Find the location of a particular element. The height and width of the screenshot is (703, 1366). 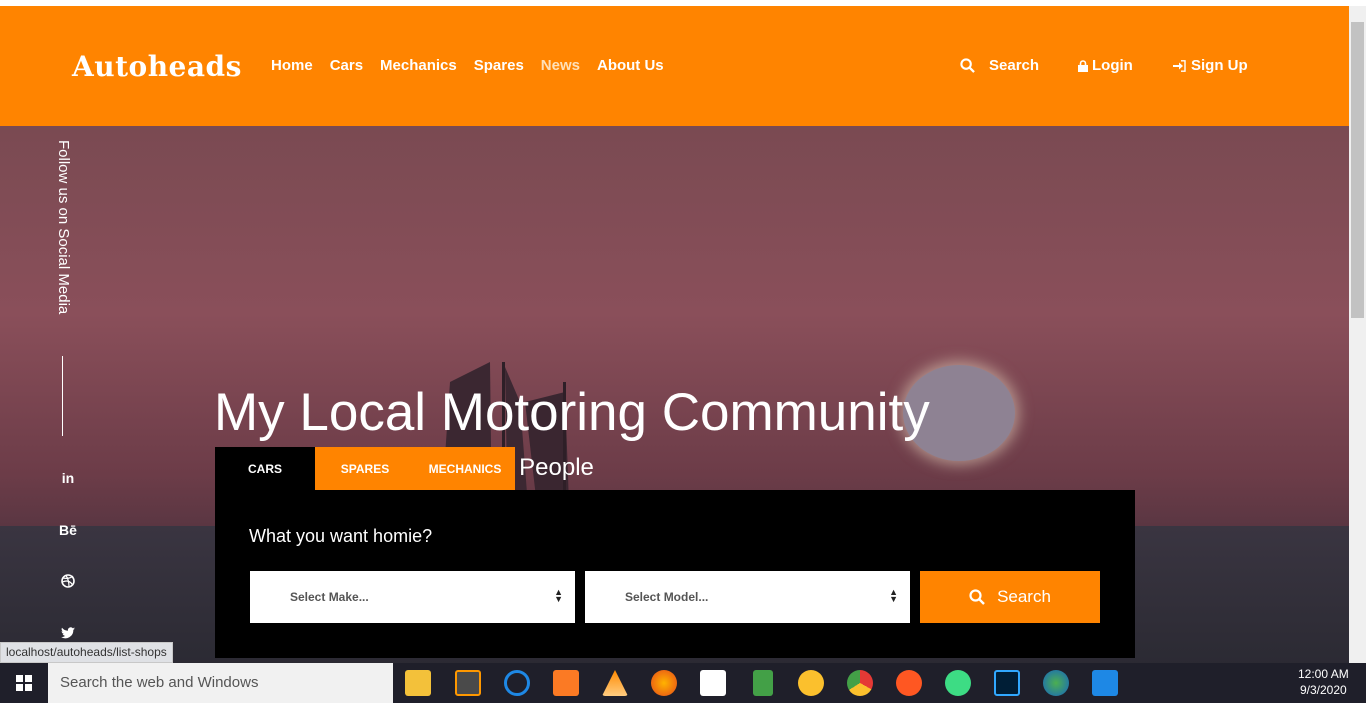

nav-spares: Spares is located at coordinates (499, 65).